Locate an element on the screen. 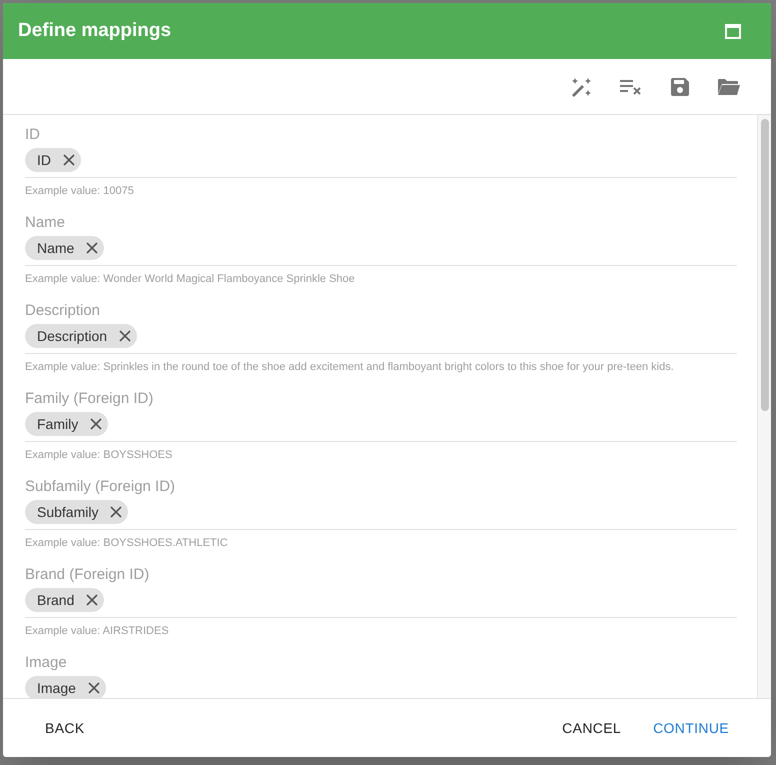 Image resolution: width=776 pixels, height=765 pixels. field-label: ID is located at coordinates (33, 135).